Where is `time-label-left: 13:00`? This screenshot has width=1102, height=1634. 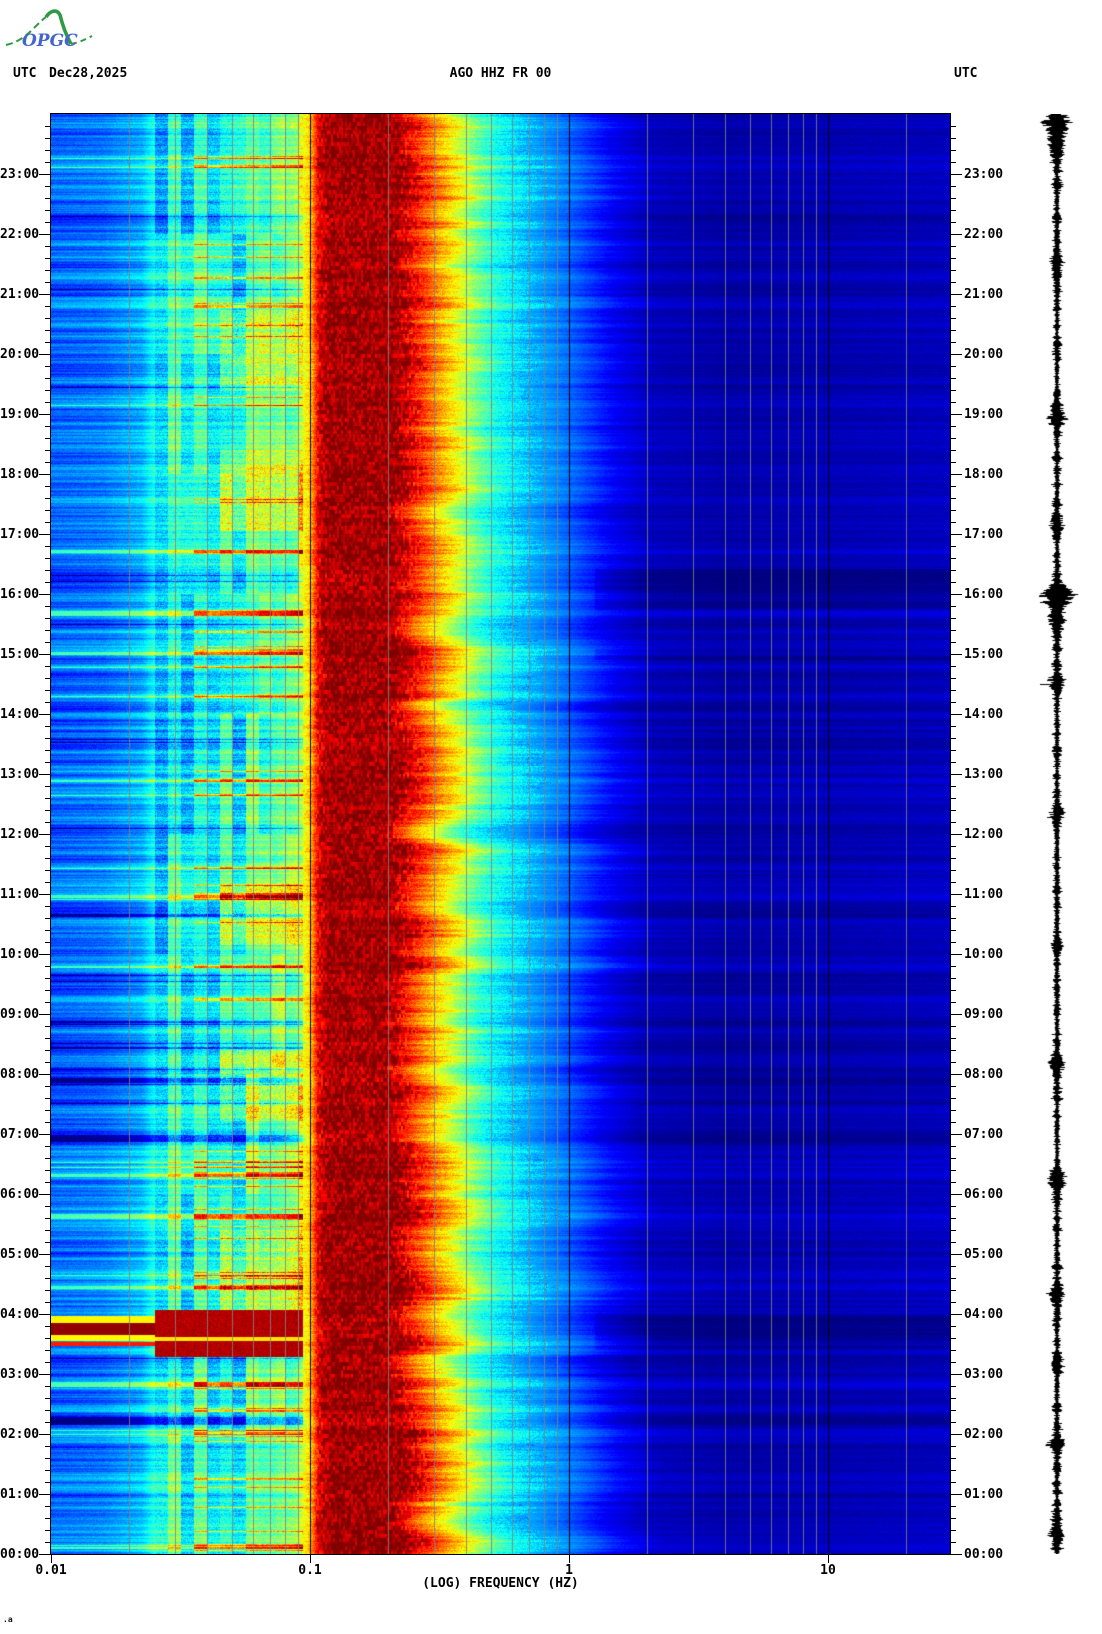 time-label-left: 13:00 is located at coordinates (20, 774).